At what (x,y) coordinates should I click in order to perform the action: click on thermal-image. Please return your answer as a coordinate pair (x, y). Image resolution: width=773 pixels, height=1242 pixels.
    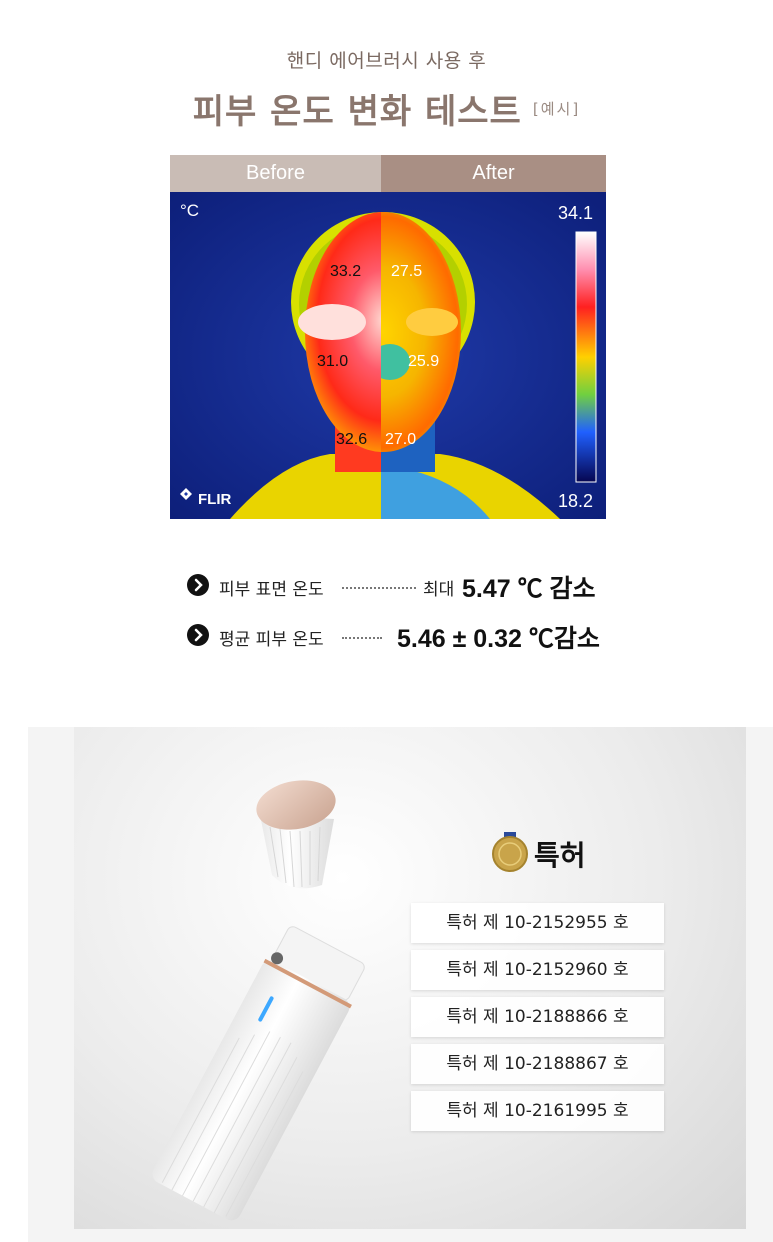
    Looking at the image, I should click on (388, 355).